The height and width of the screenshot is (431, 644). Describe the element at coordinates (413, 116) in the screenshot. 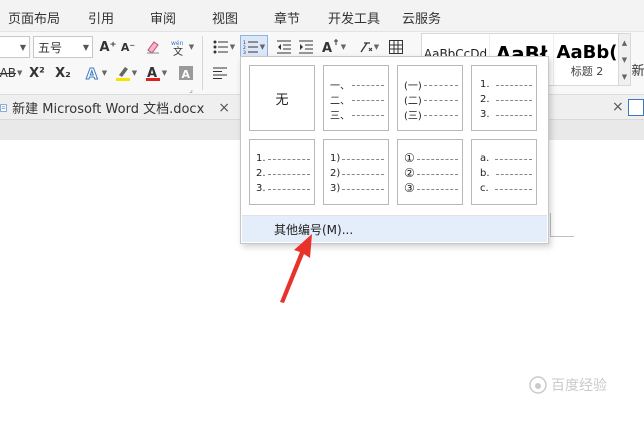

I see `list-marker: (三)` at that location.